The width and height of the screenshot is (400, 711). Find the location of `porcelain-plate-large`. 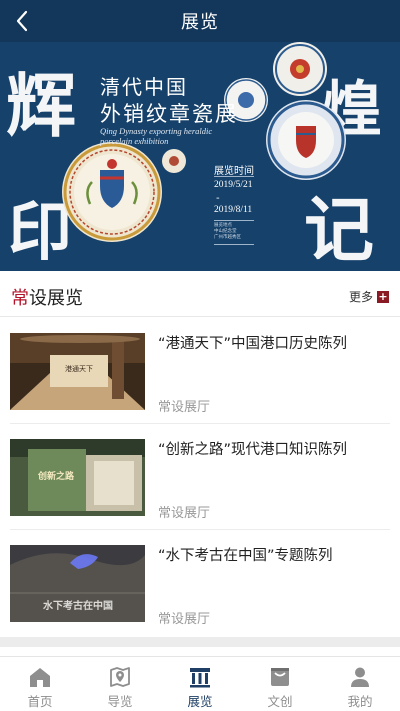

porcelain-plate-large is located at coordinates (112, 192).